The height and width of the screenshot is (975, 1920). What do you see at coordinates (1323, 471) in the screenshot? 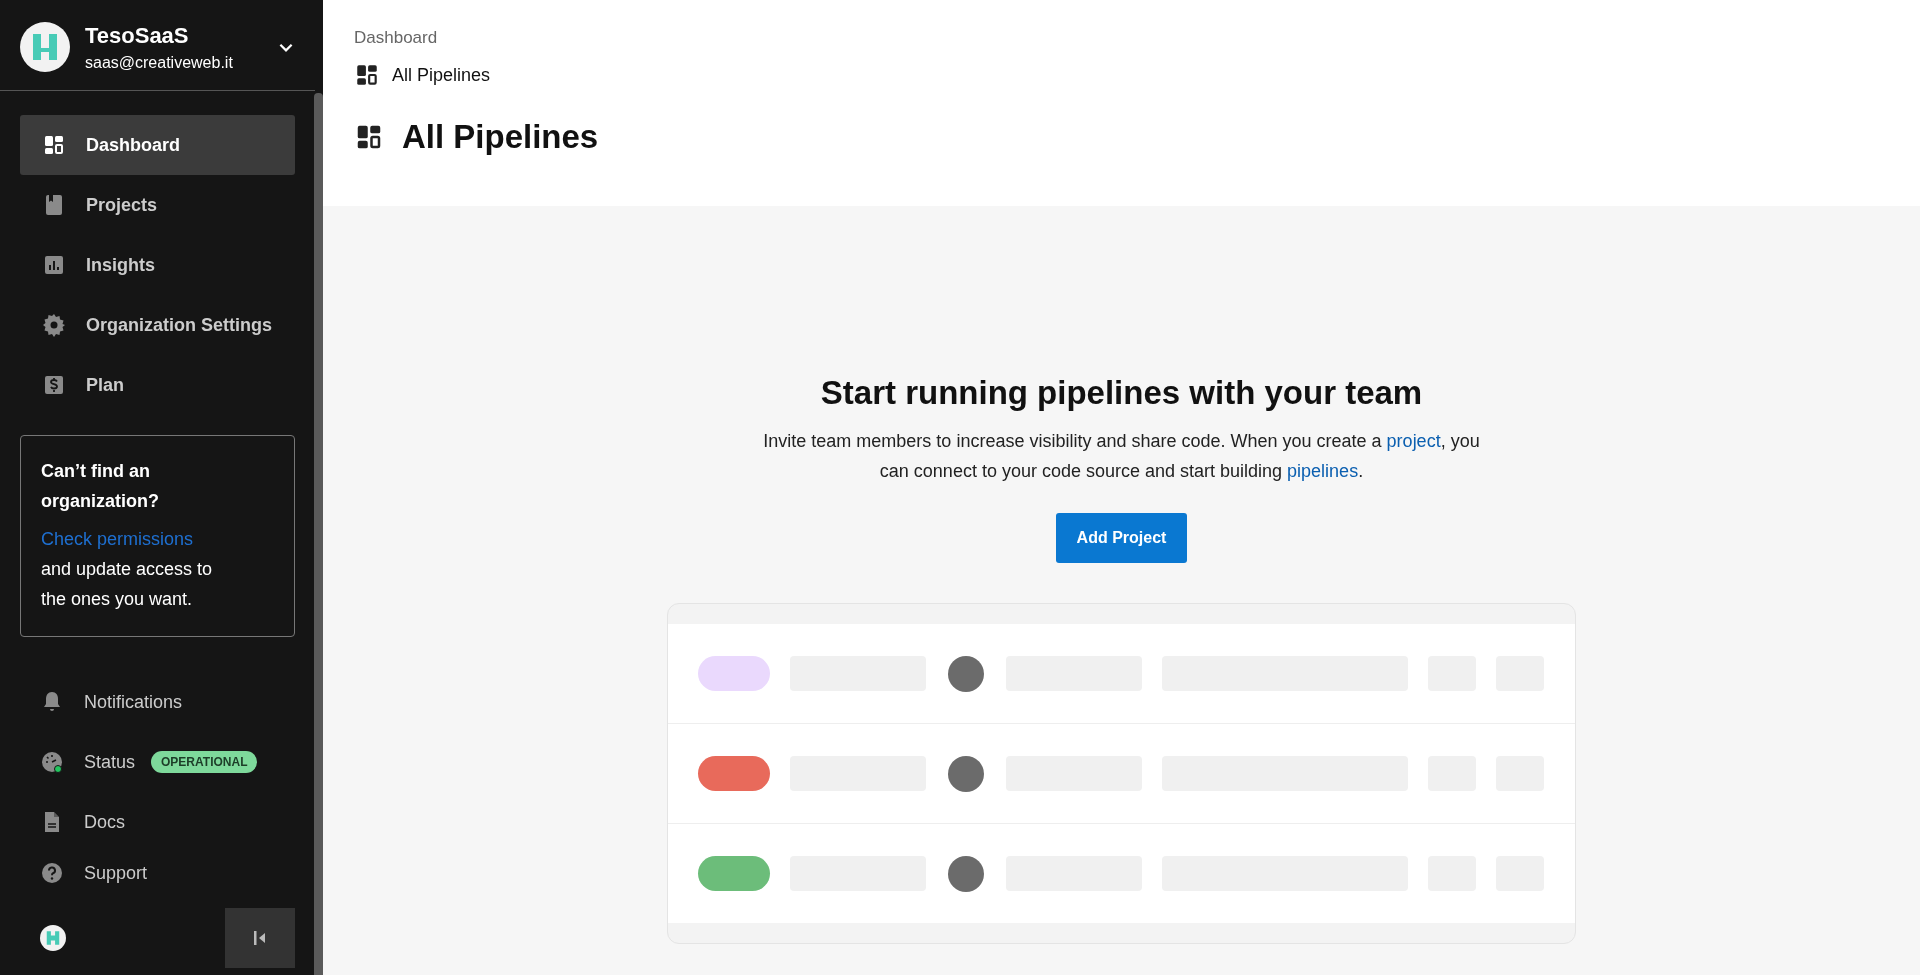
I see `pipelines-link: pipelines` at bounding box center [1323, 471].